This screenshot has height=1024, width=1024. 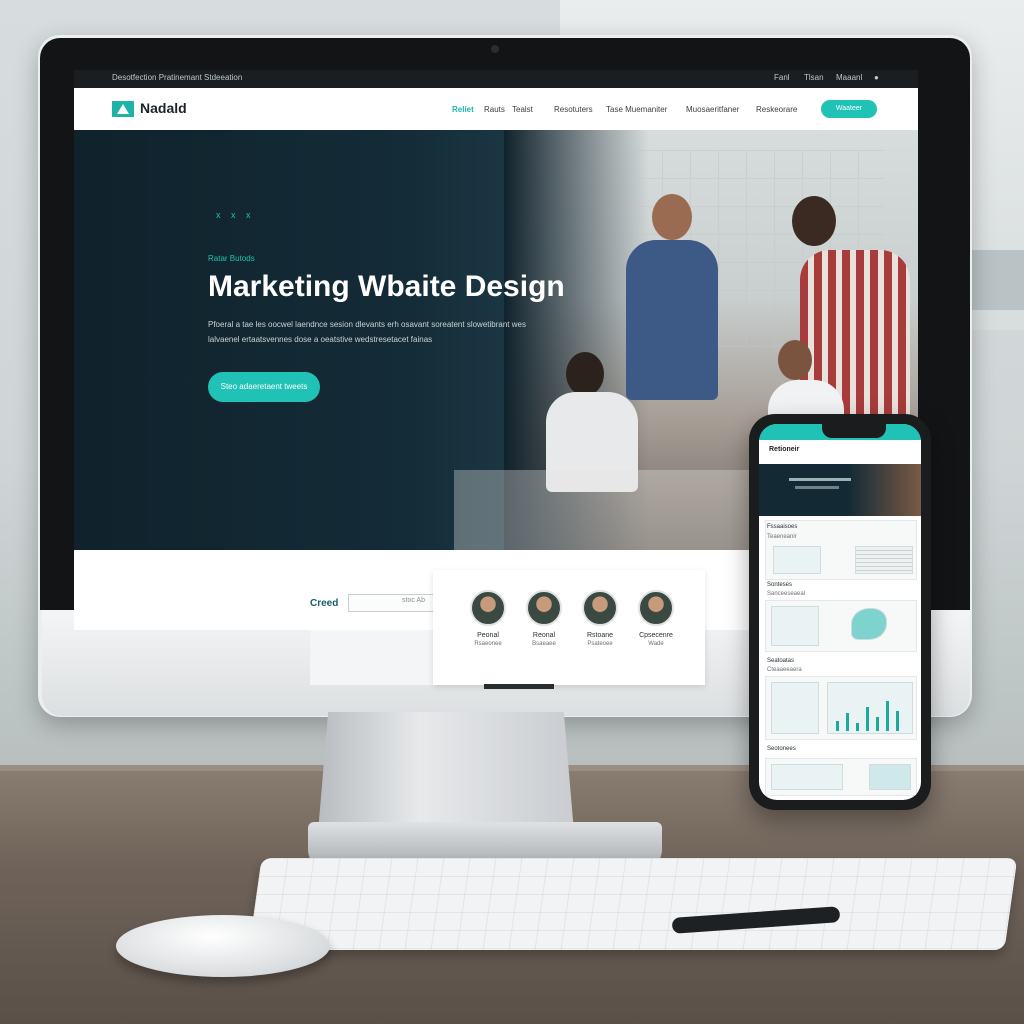 What do you see at coordinates (782, 77) in the screenshot?
I see `topbar-link: Fanl` at bounding box center [782, 77].